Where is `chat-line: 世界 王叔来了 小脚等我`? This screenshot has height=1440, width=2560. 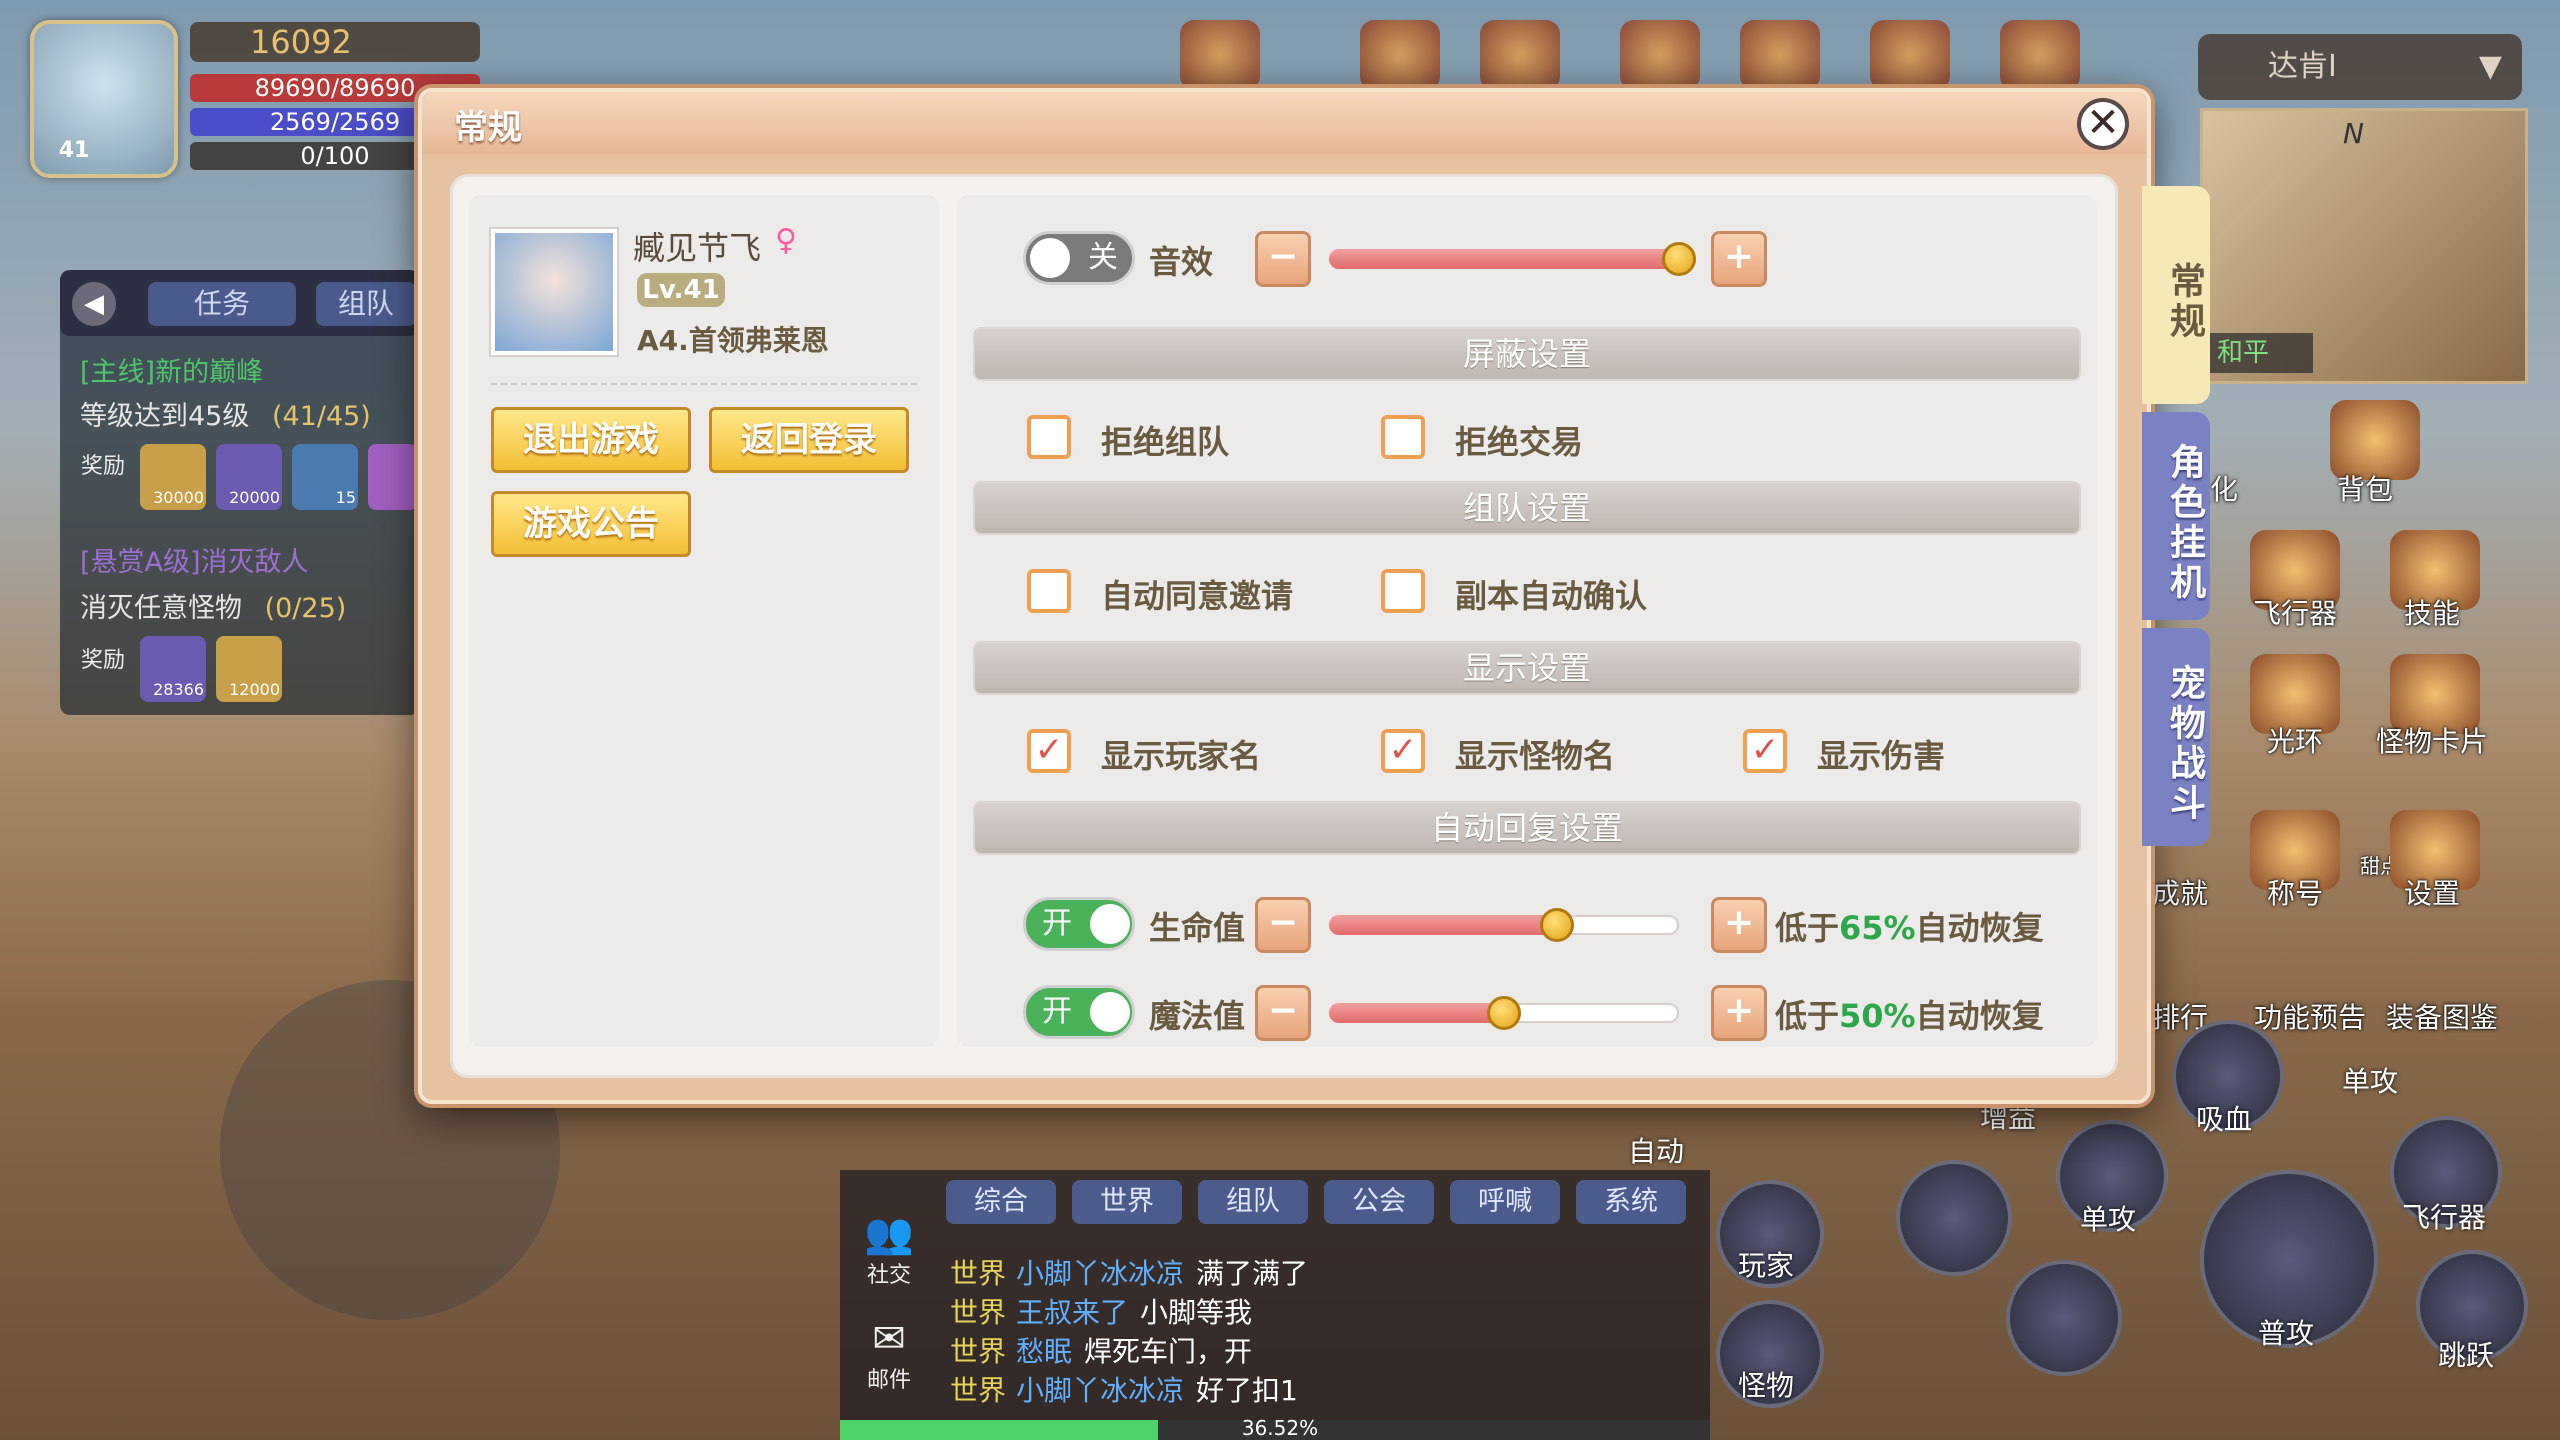 chat-line: 世界 王叔来了 小脚等我 is located at coordinates (1101, 1311).